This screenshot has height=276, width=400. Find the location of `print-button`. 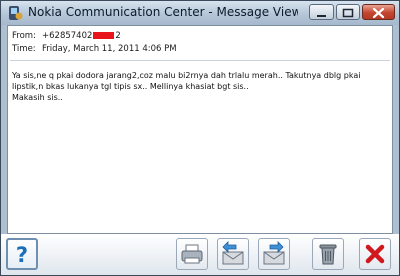

print-button is located at coordinates (192, 254).